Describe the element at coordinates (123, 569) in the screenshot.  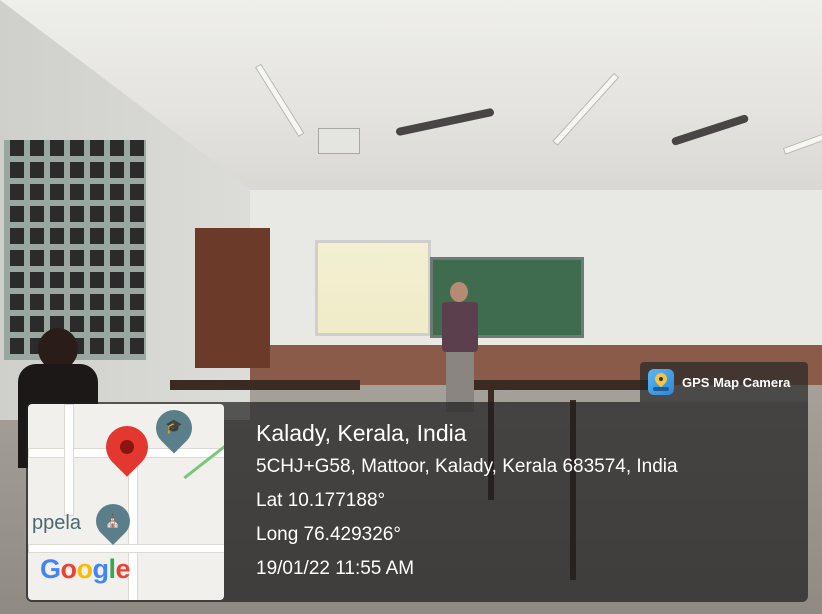
I see `google-logo-letter: e` at that location.